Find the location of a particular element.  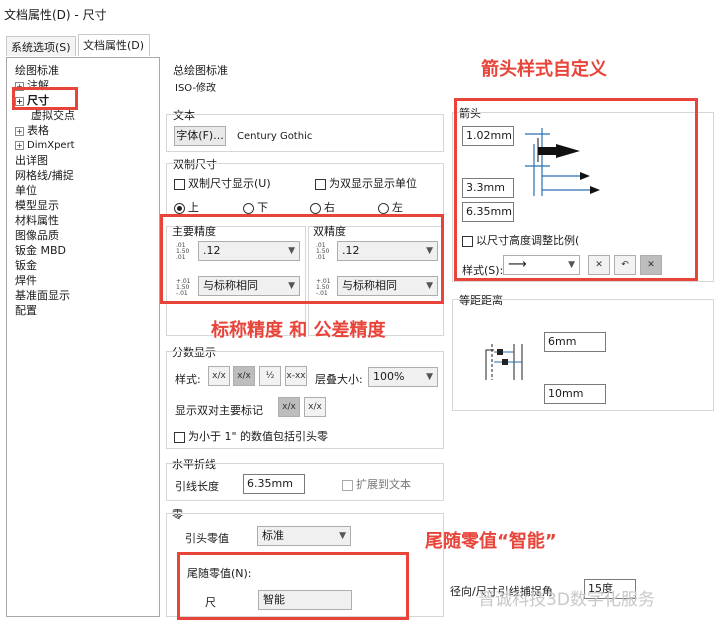

dual-units-checkbox: 为双显示显示单位 is located at coordinates (366, 183).